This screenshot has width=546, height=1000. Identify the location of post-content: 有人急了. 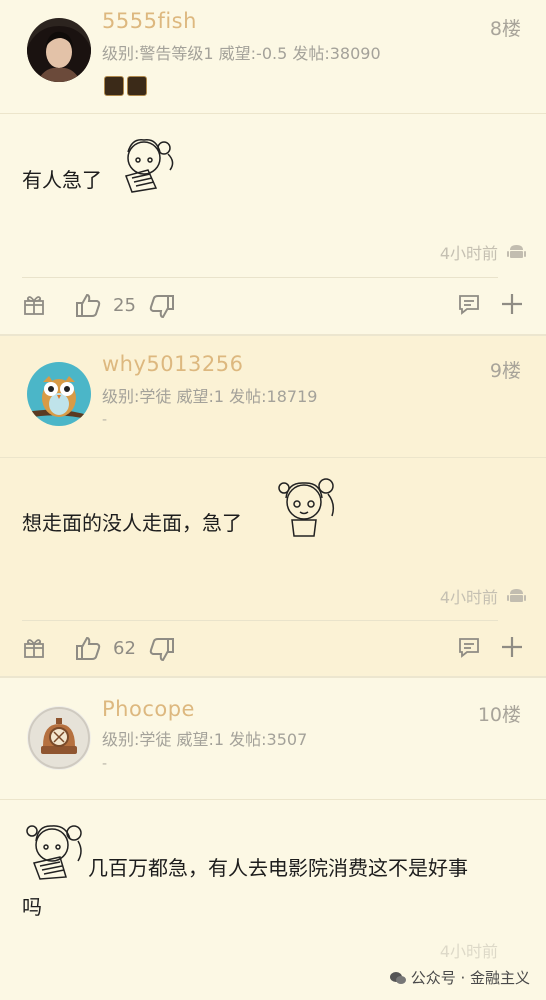
(62, 180).